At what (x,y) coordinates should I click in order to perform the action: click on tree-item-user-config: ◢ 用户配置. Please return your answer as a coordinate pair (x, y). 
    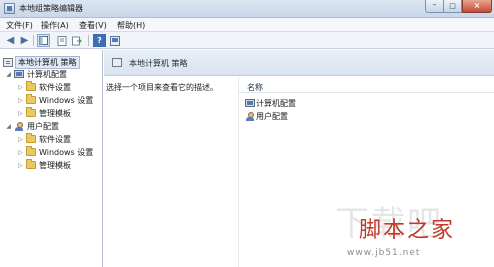
    Looking at the image, I should click on (32, 126).